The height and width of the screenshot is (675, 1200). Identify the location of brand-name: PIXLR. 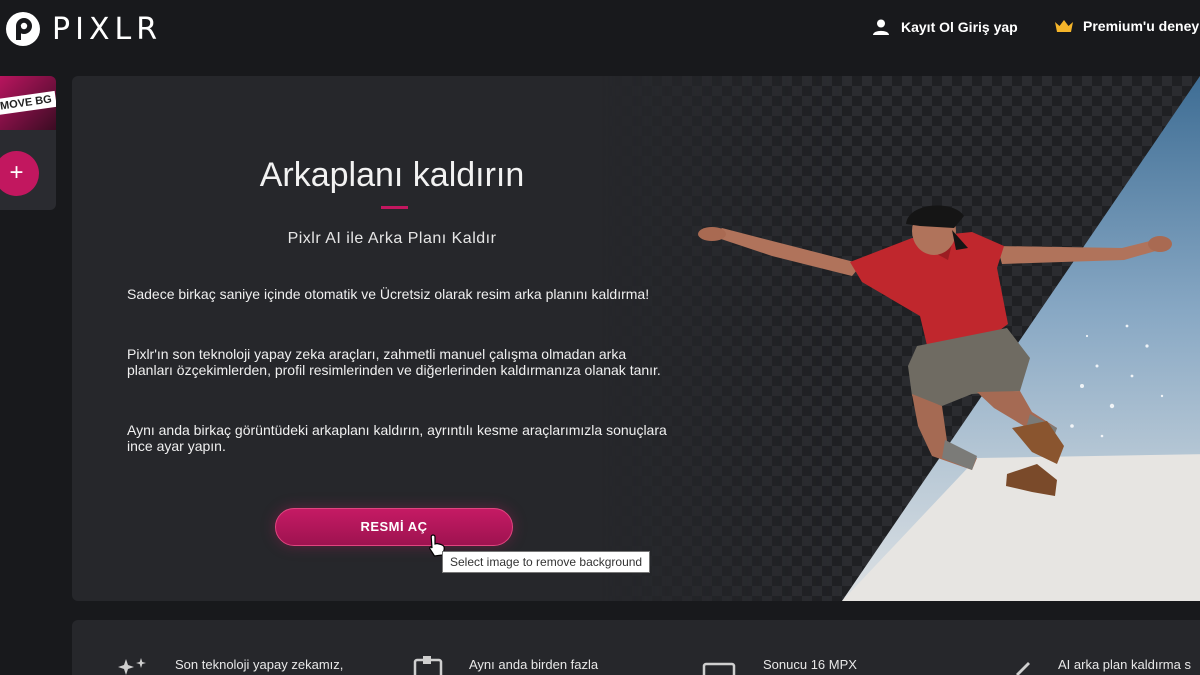
(107, 29).